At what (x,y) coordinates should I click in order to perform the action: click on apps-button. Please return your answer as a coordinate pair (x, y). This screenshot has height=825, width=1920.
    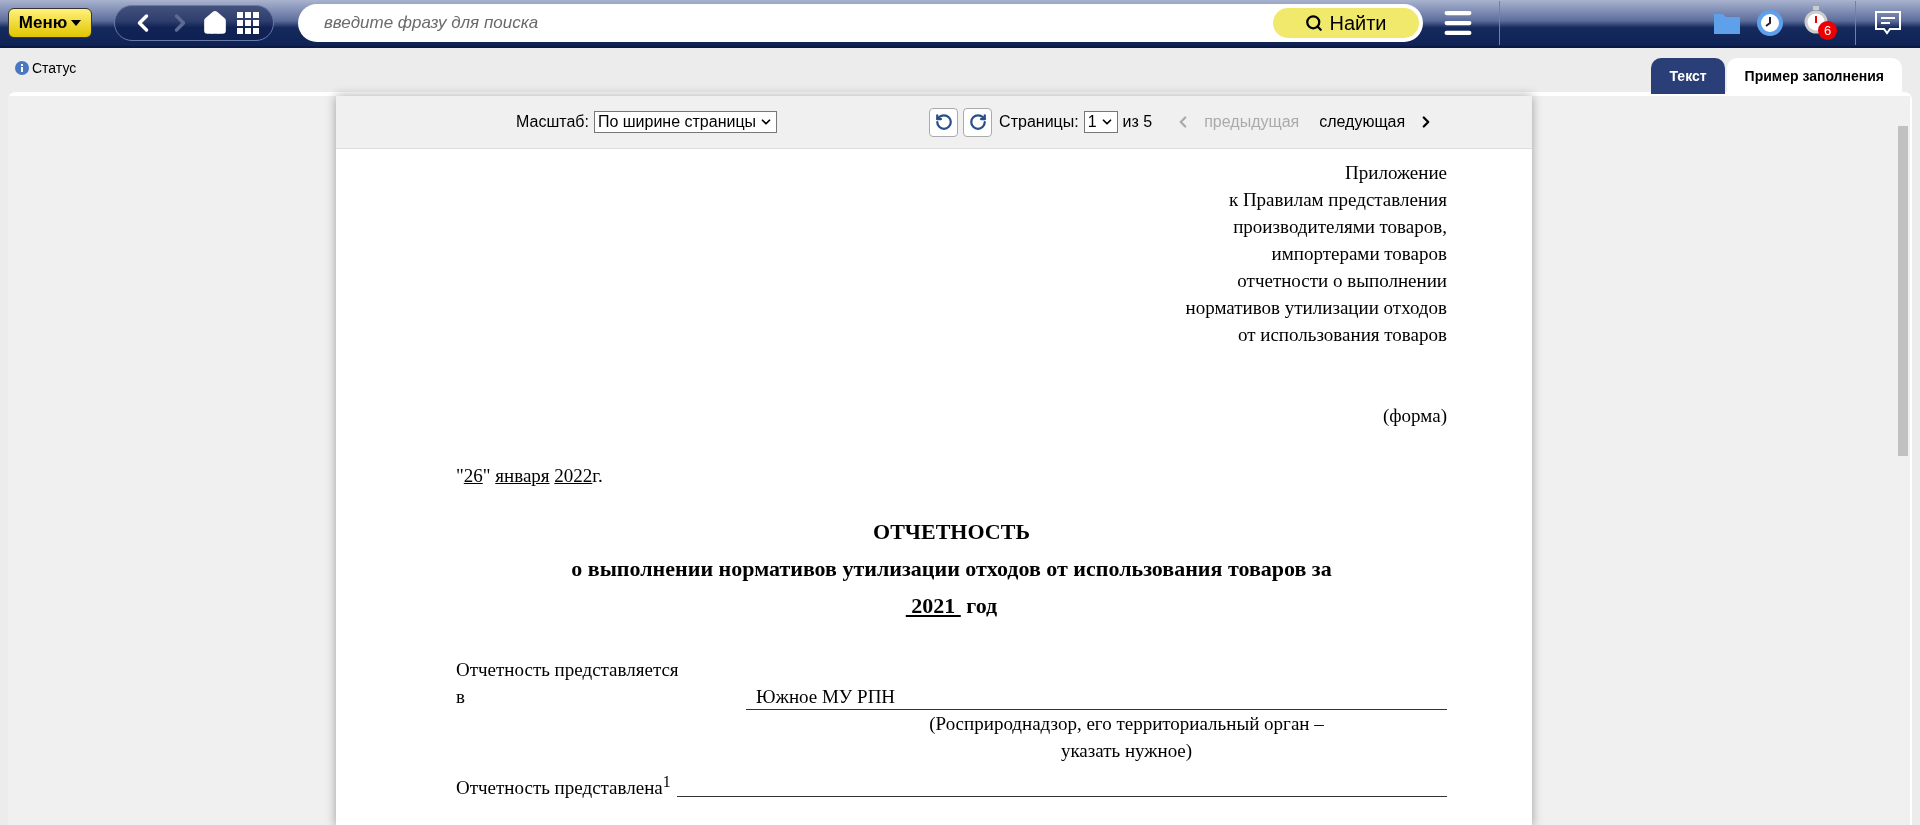
    Looking at the image, I should click on (247, 23).